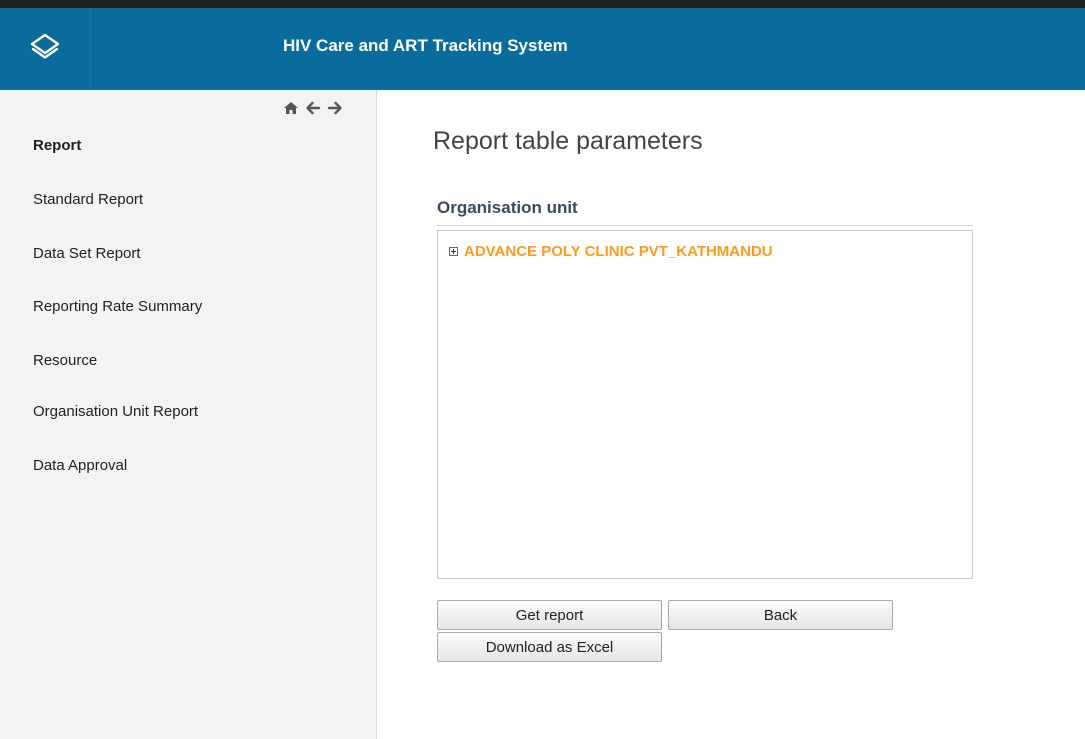 This screenshot has height=739, width=1085. I want to click on tree-node-label: ADVANCE POLY CLINIC PVT_KATHMANDU, so click(618, 251).